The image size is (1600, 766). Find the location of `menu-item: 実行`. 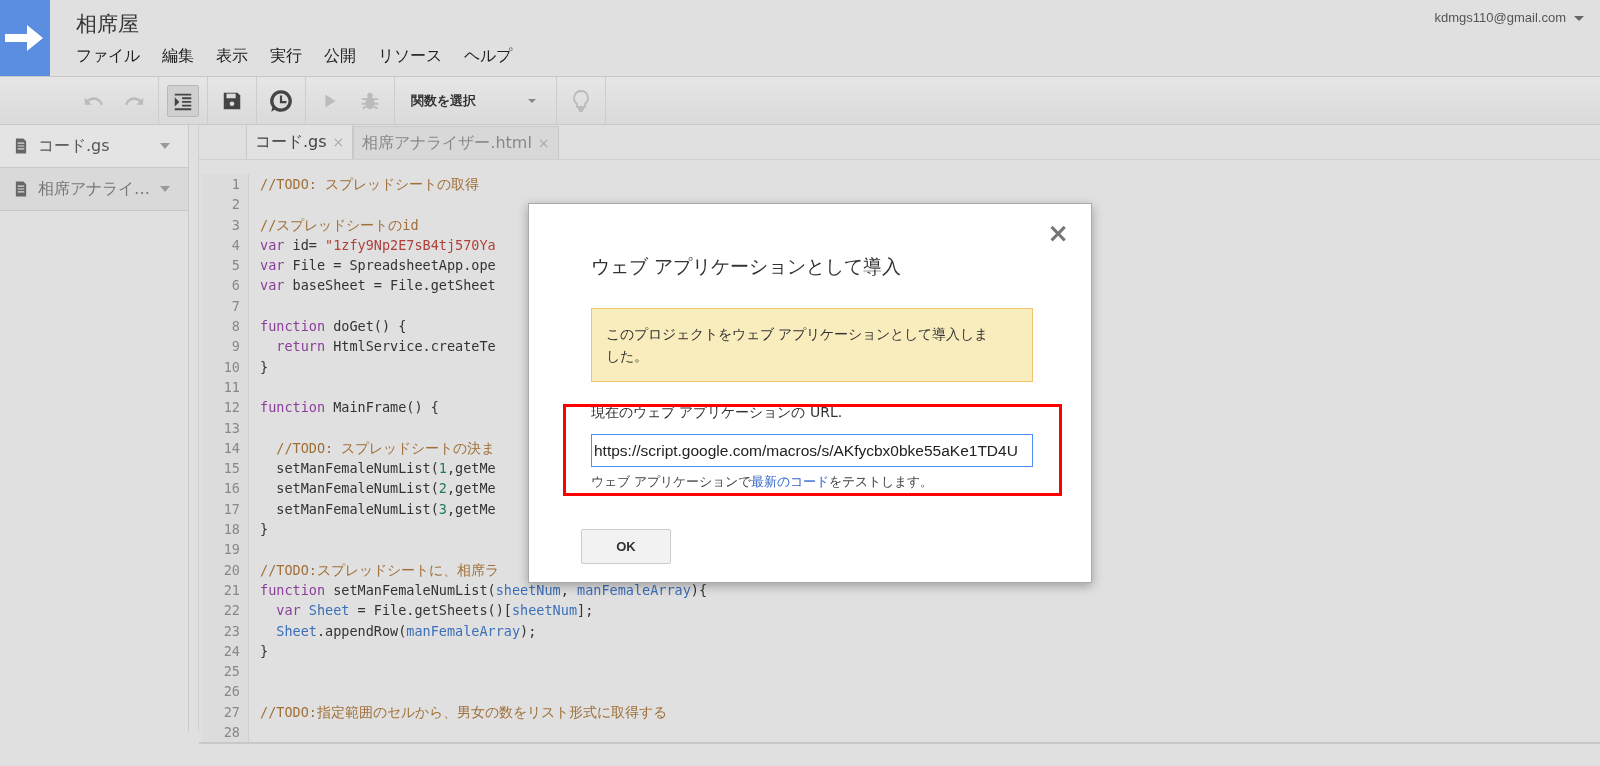

menu-item: 実行 is located at coordinates (286, 56).